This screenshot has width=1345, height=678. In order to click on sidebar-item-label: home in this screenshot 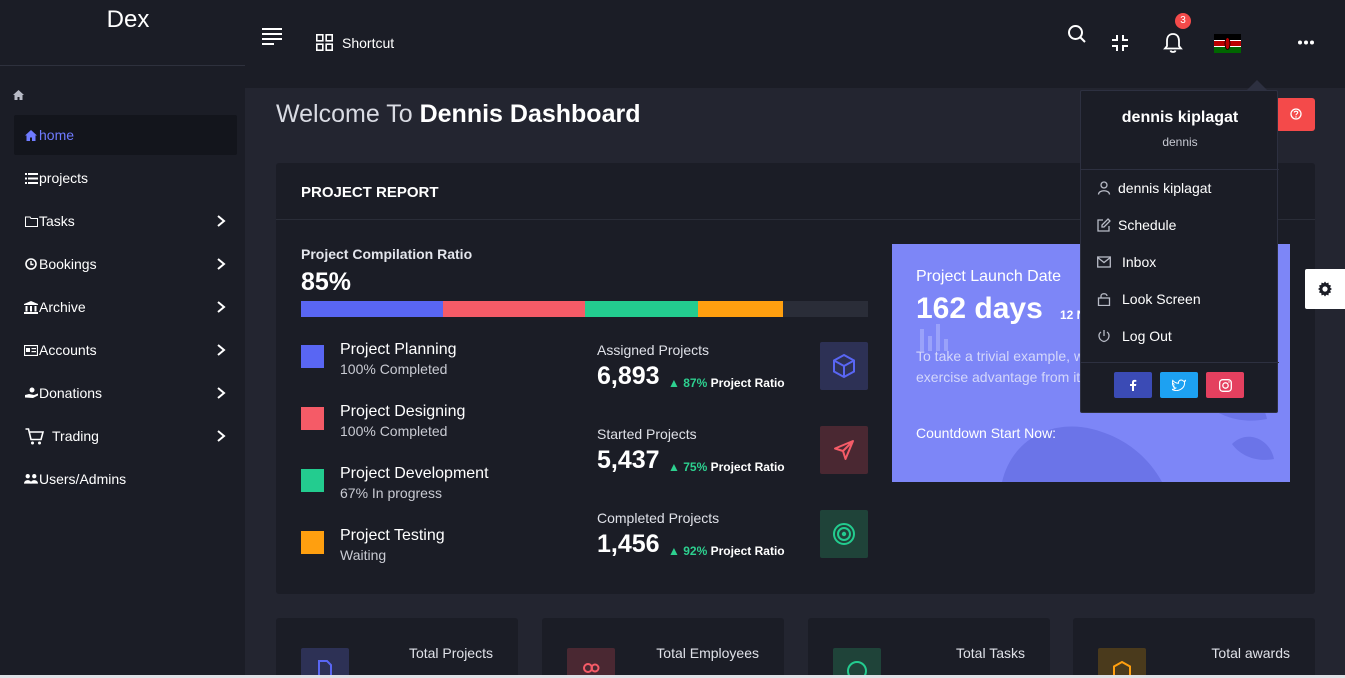, I will do `click(57, 135)`.